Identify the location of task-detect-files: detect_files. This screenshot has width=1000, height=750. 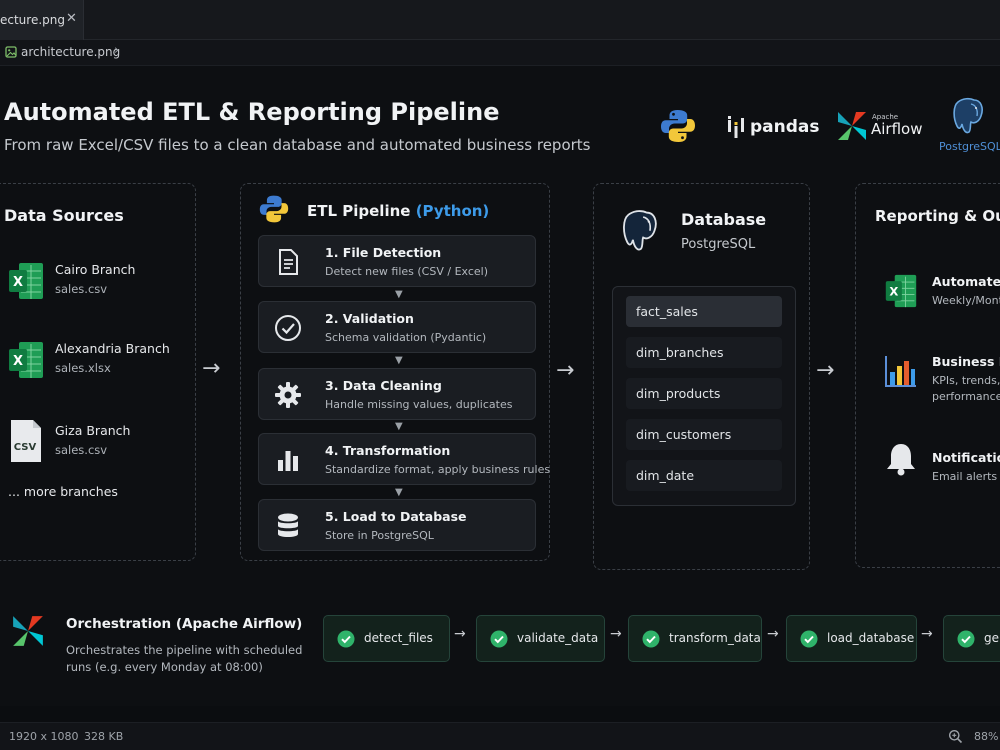
(386, 638).